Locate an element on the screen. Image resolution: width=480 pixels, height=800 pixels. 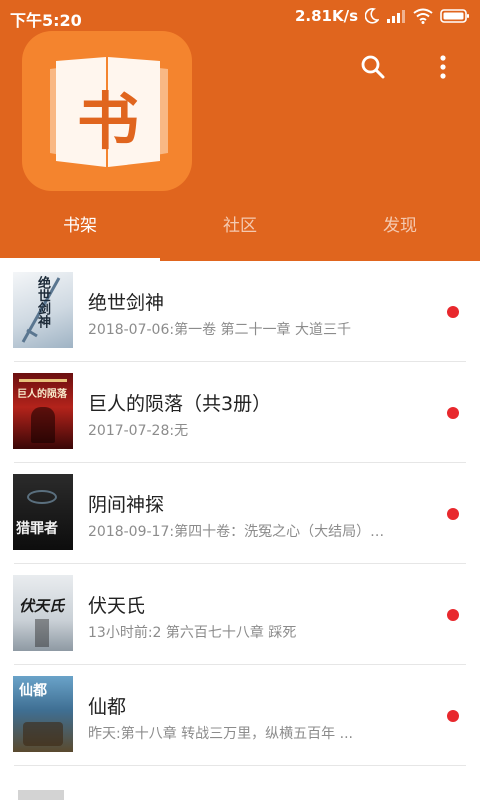
book-cover: 绝世剑神 is located at coordinates (43, 310).